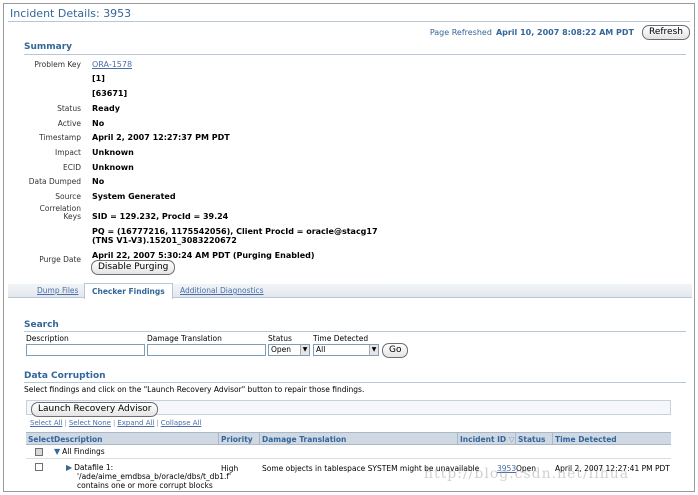  Describe the element at coordinates (483, 439) in the screenshot. I see `column-incident-id-label: Incident ID` at that location.